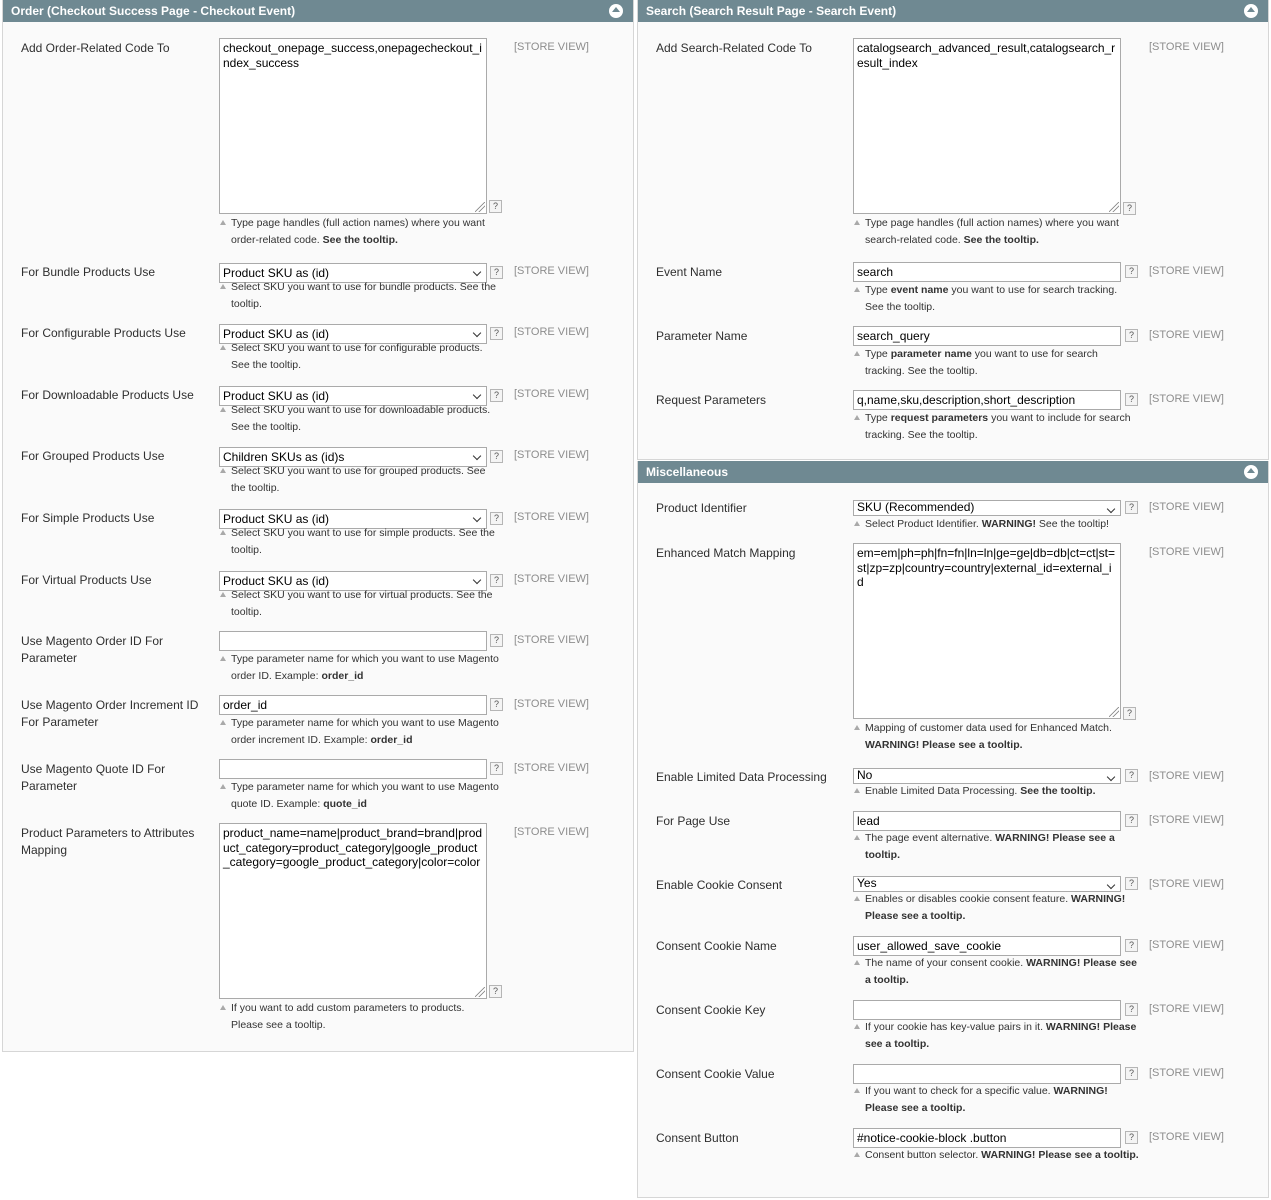 The width and height of the screenshot is (1271, 1200). I want to click on field-label: Enable Limited Data Processing, so click(741, 777).